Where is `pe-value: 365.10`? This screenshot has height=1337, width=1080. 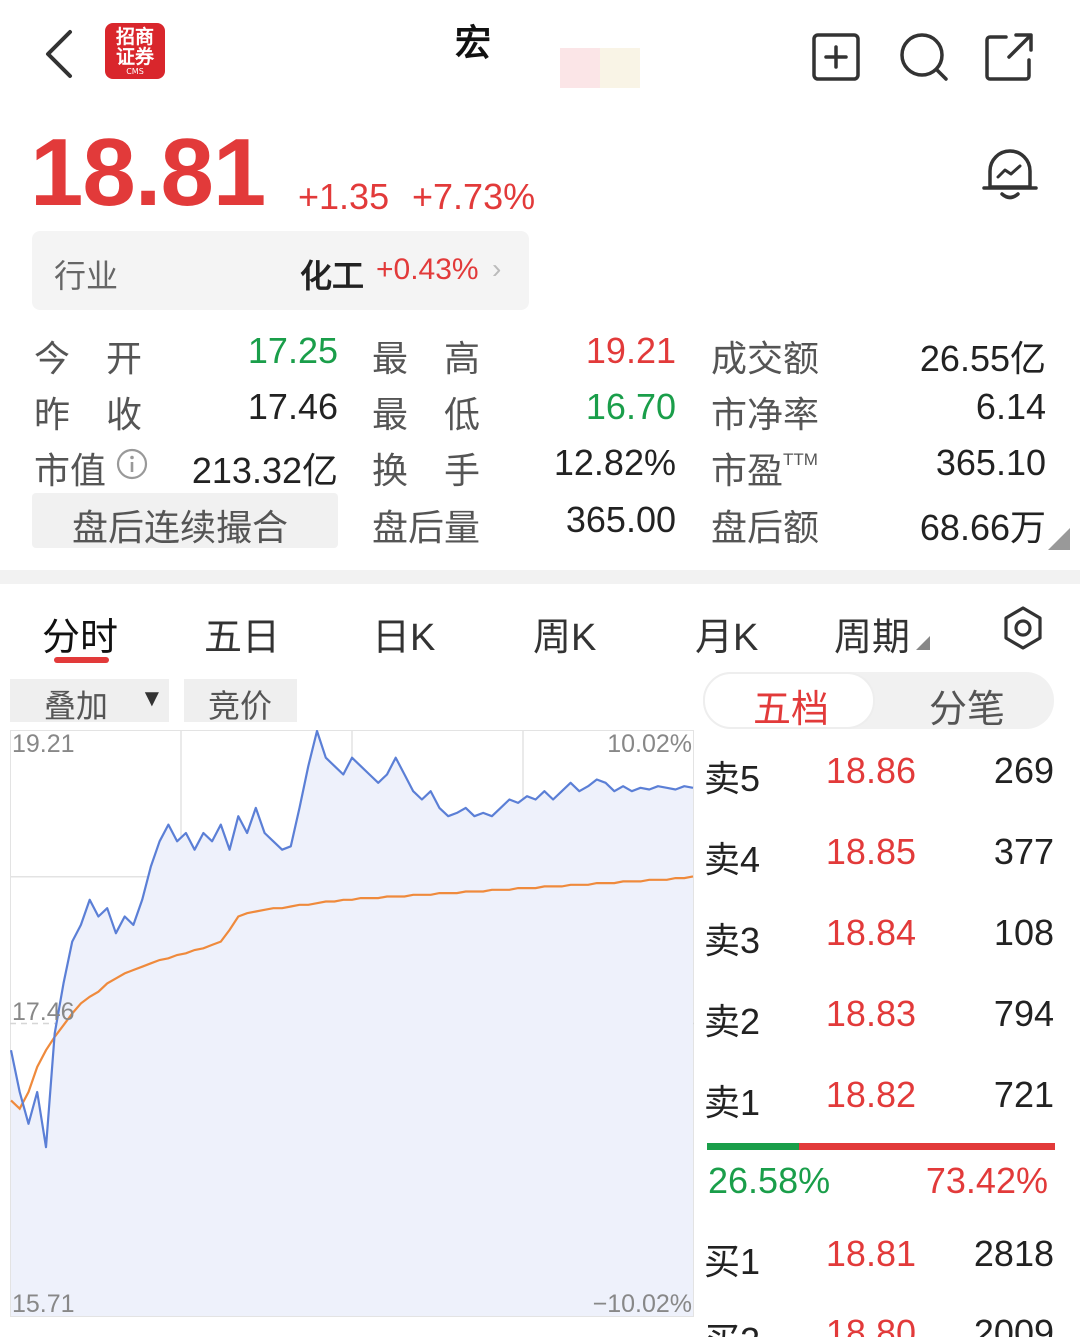 pe-value: 365.10 is located at coordinates (990, 462).